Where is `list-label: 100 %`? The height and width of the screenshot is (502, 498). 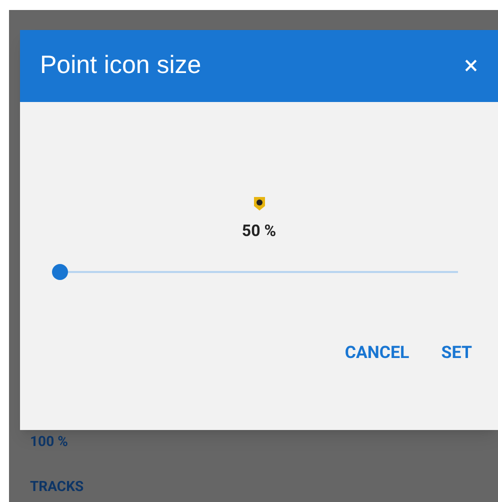
list-label: 100 % is located at coordinates (49, 442).